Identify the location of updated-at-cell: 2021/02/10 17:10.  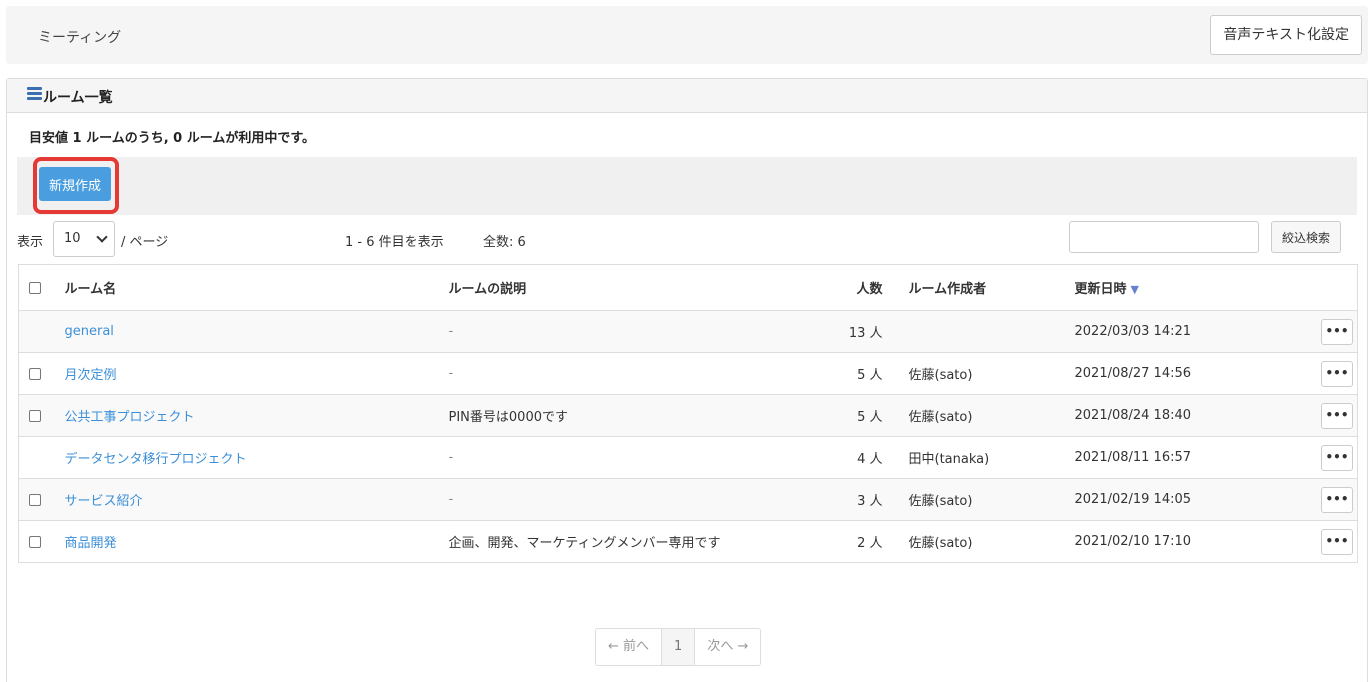
(1173, 541).